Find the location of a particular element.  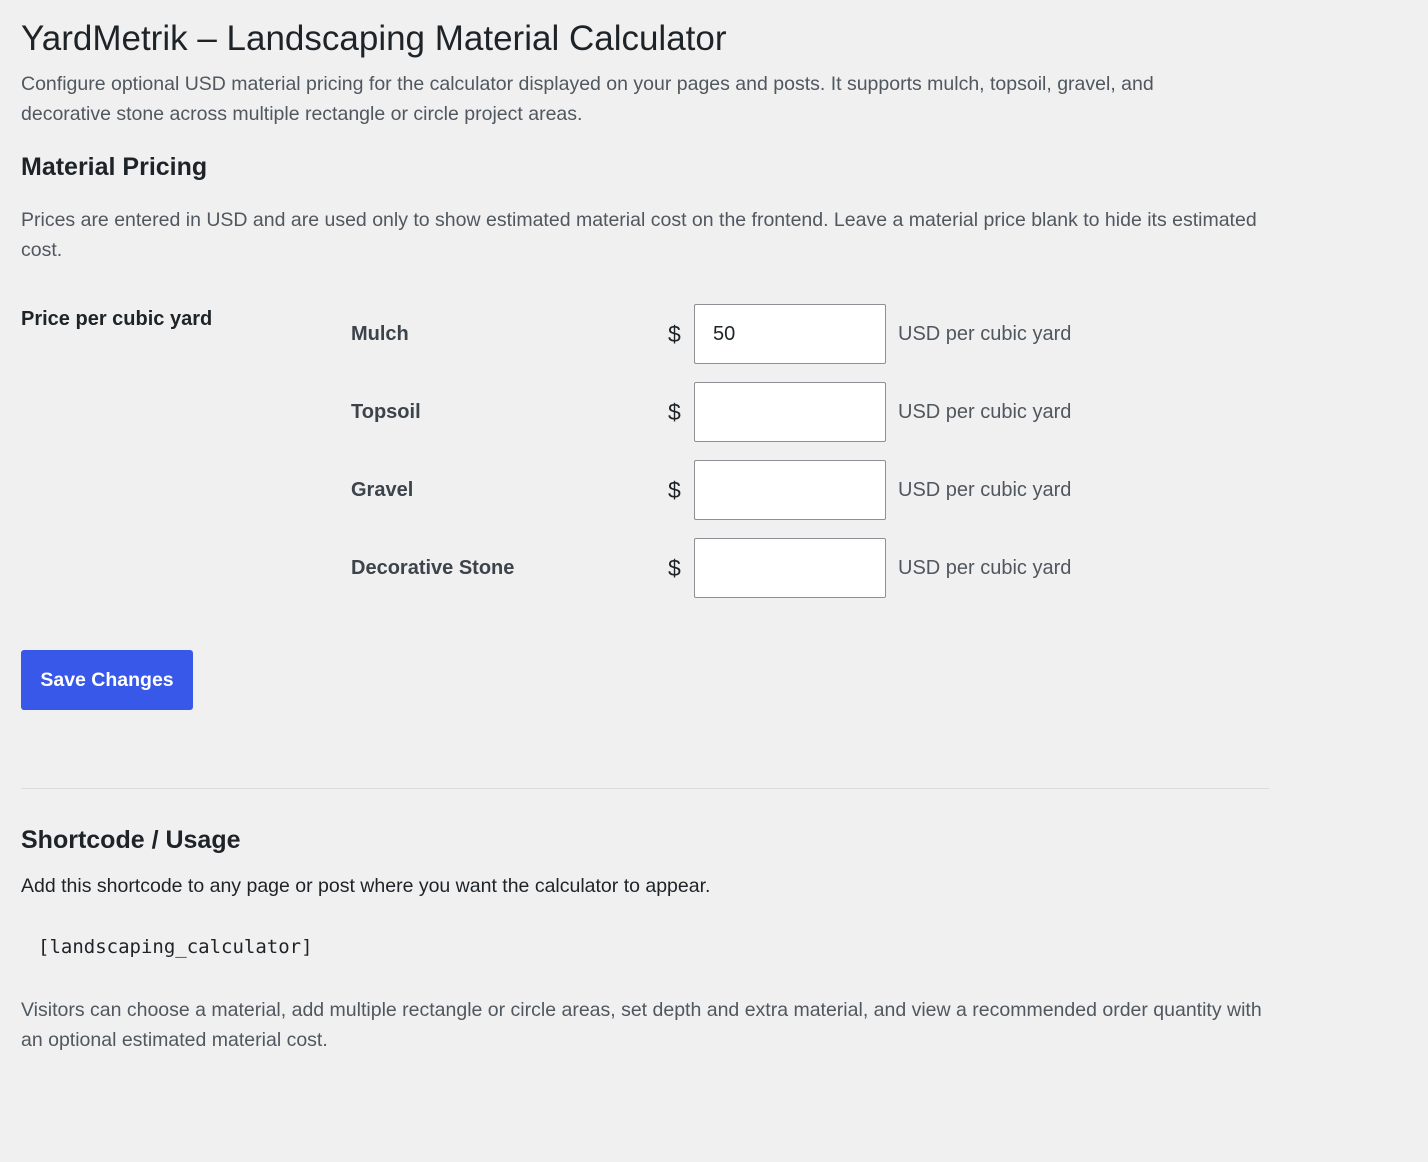

material-label-gravel: Gravel is located at coordinates (382, 490).